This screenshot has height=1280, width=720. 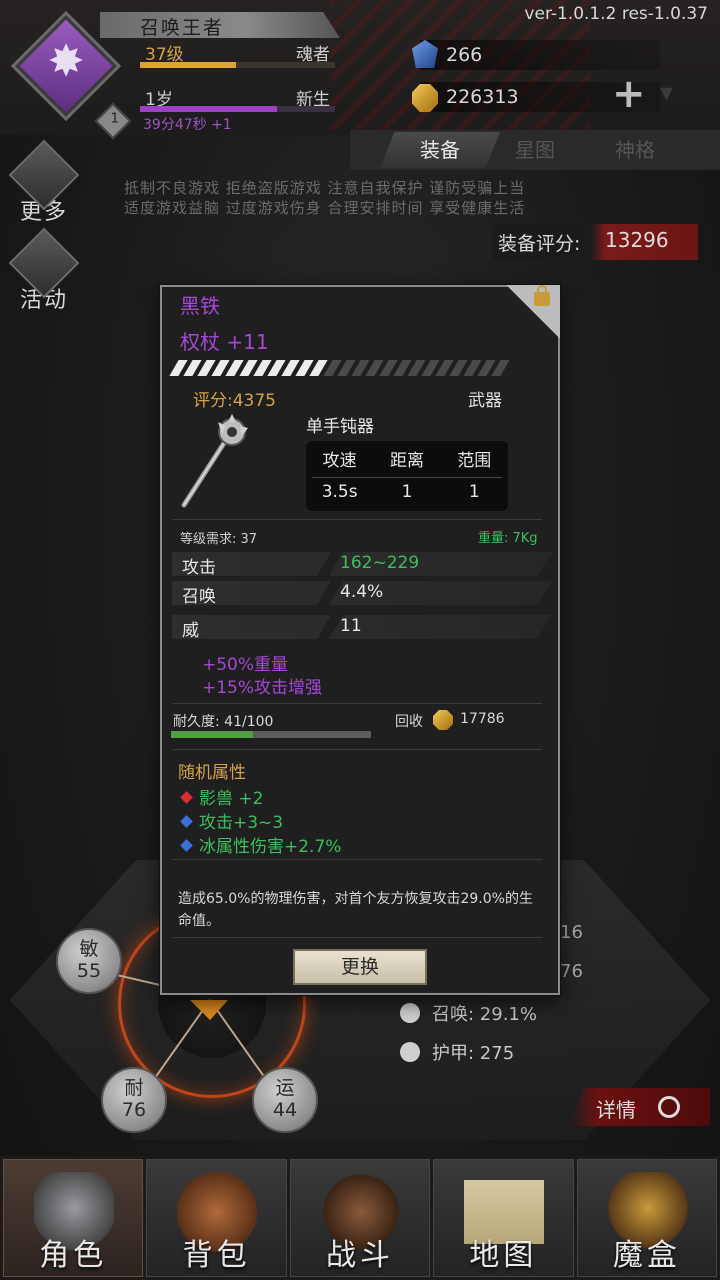 I want to click on lock-icon, so click(x=542, y=295).